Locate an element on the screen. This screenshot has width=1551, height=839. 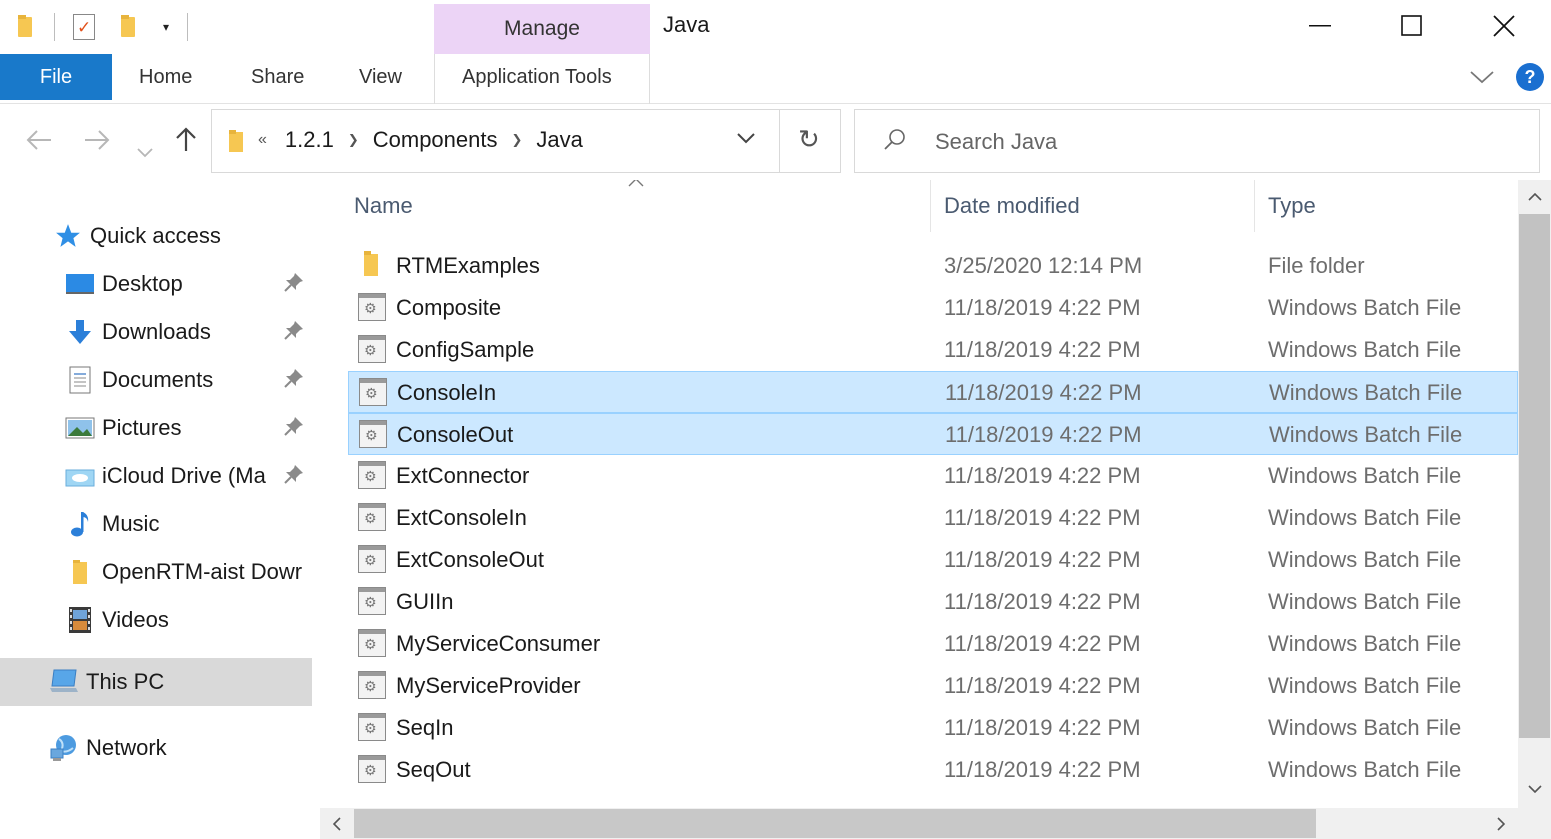
new-folder-icon is located at coordinates (129, 27).